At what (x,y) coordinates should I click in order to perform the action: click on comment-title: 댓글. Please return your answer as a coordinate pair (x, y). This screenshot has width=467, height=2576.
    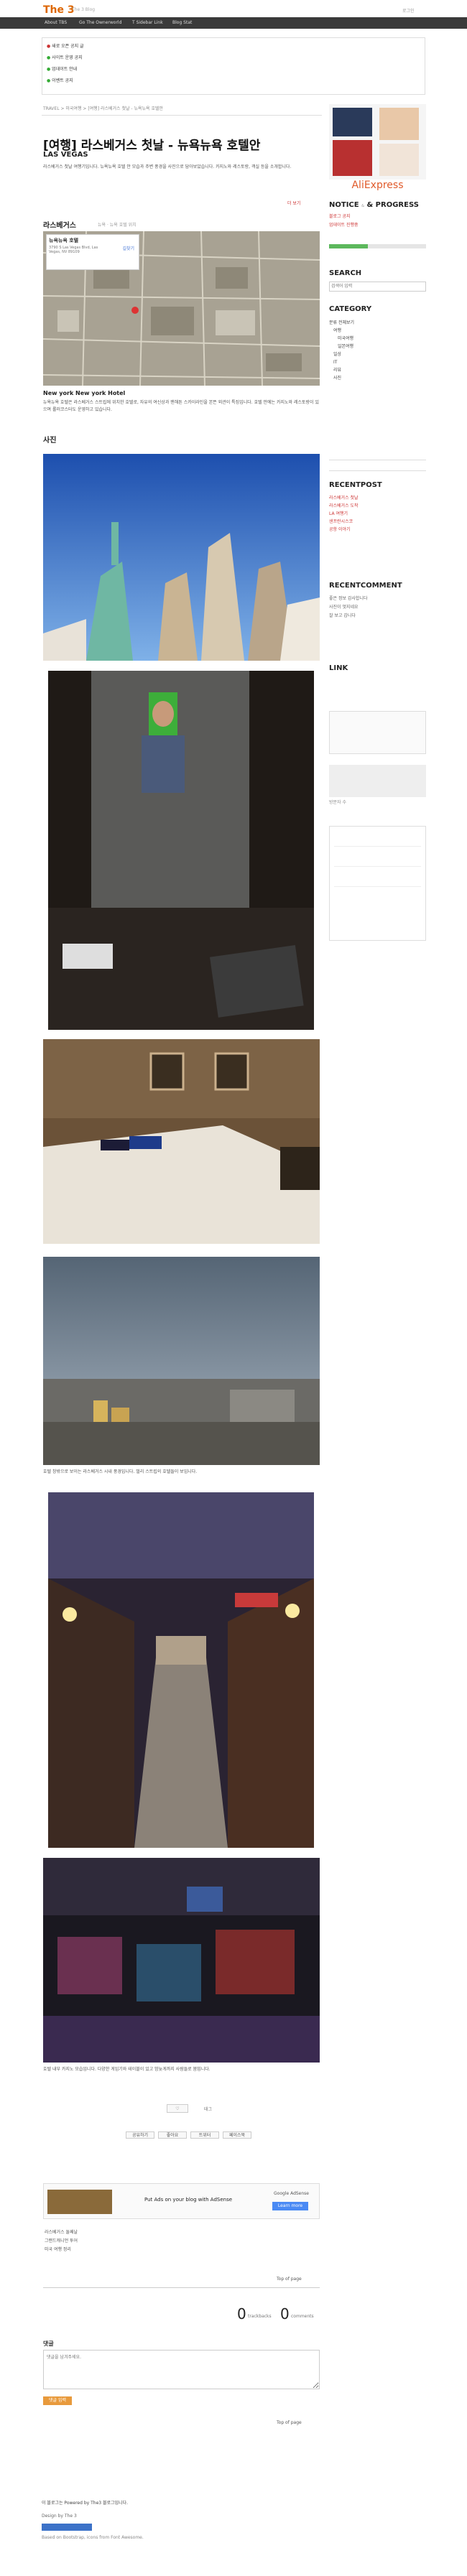
    Looking at the image, I should click on (48, 2343).